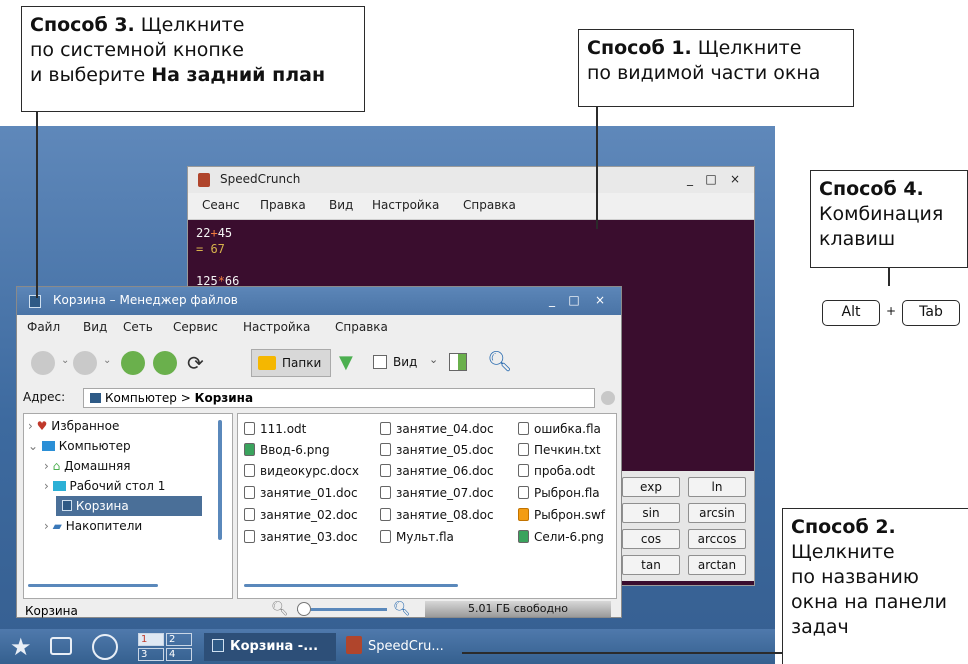 This screenshot has height=664, width=968. What do you see at coordinates (559, 429) in the screenshot?
I see `file-item: ошибка.fla` at bounding box center [559, 429].